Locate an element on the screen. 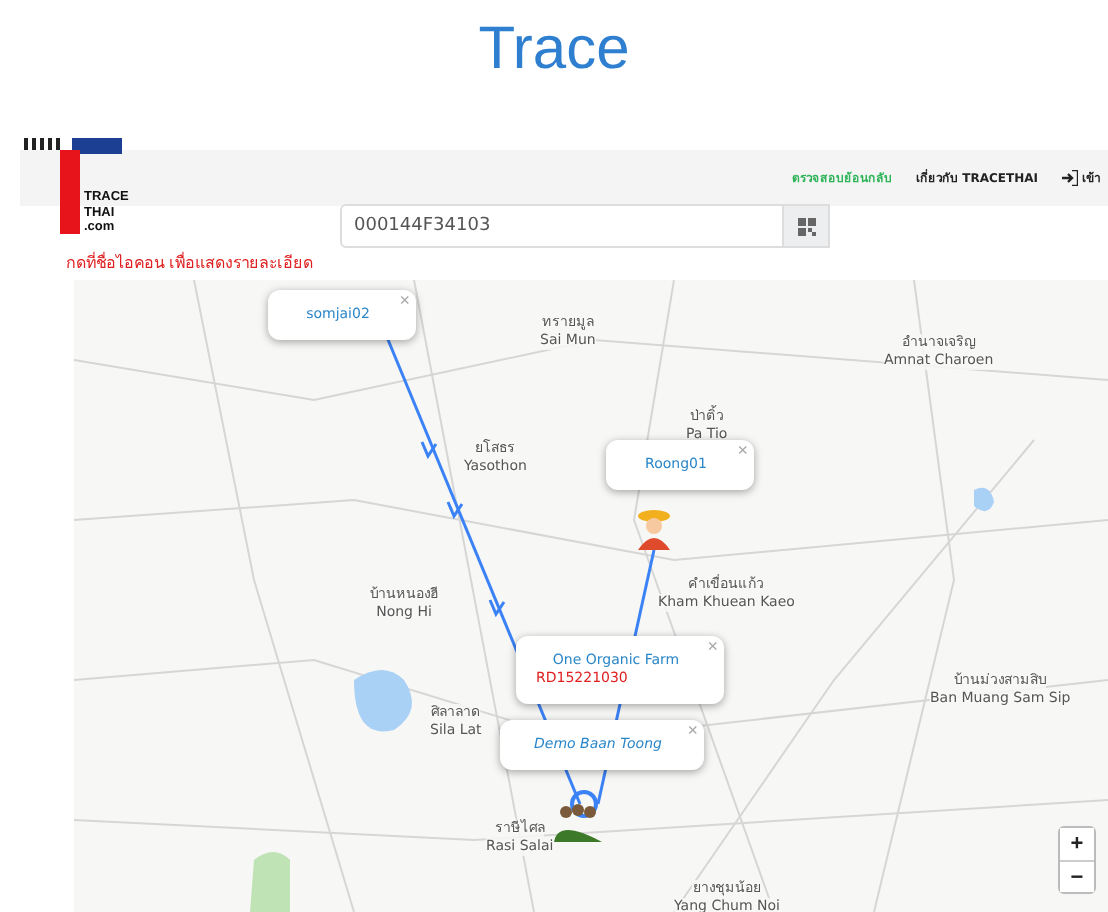  qr-scan-button is located at coordinates (807, 226).